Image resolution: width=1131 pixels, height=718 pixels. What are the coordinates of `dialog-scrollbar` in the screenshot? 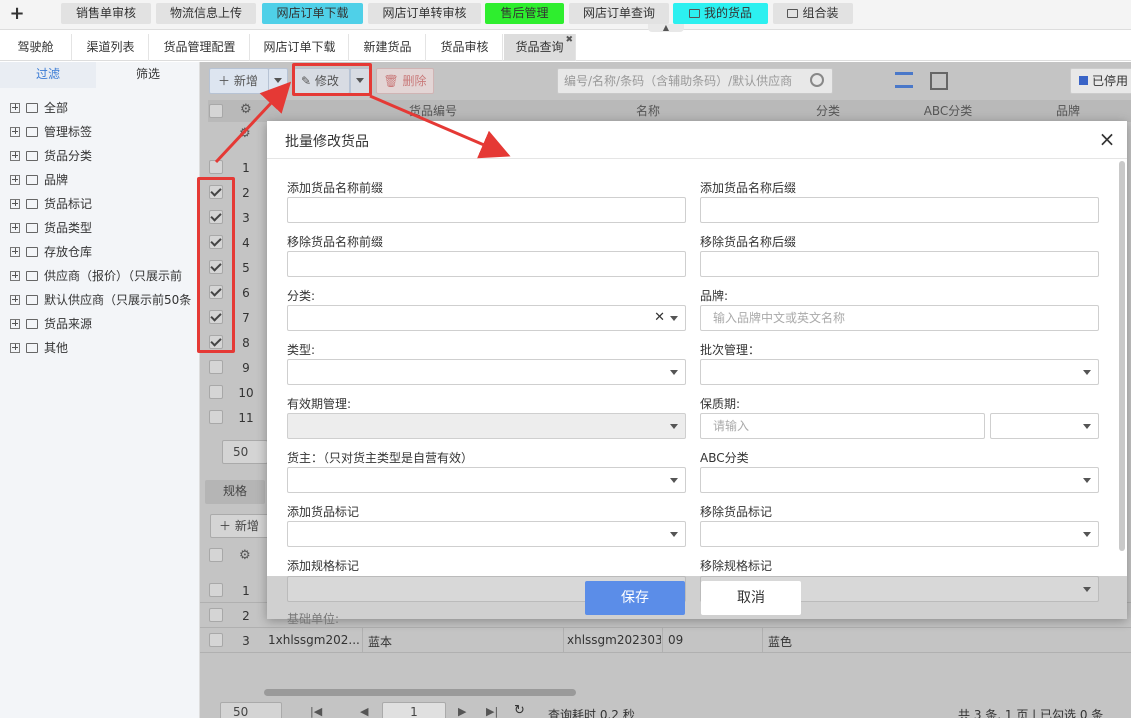 It's located at (1122, 356).